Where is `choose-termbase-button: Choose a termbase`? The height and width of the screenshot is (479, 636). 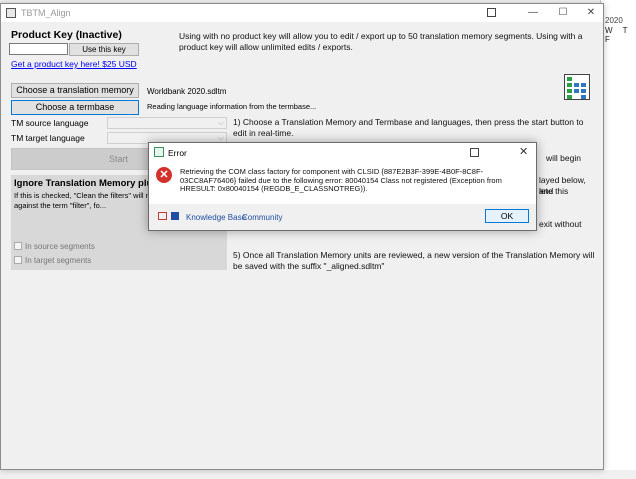 choose-termbase-button: Choose a termbase is located at coordinates (75, 107).